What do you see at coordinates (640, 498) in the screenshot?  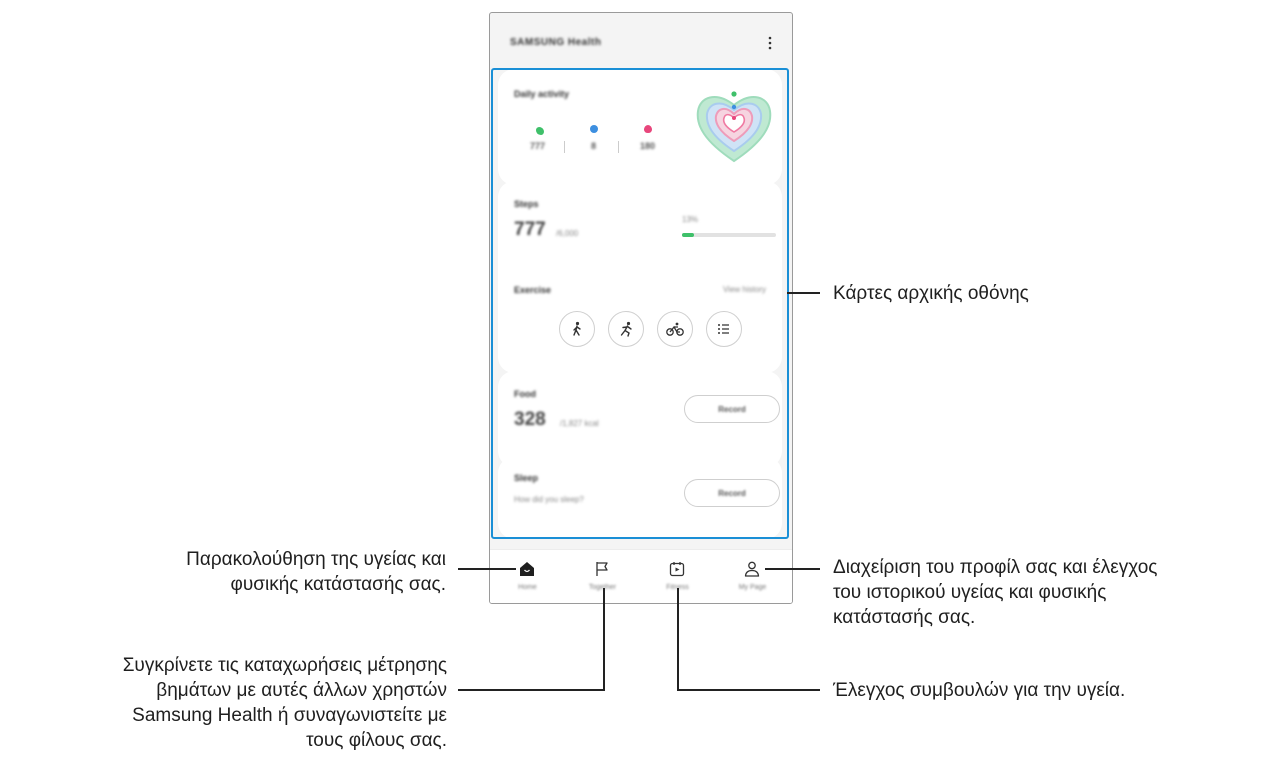 I see `sleep-card: Sleep How did you sleep? Record` at bounding box center [640, 498].